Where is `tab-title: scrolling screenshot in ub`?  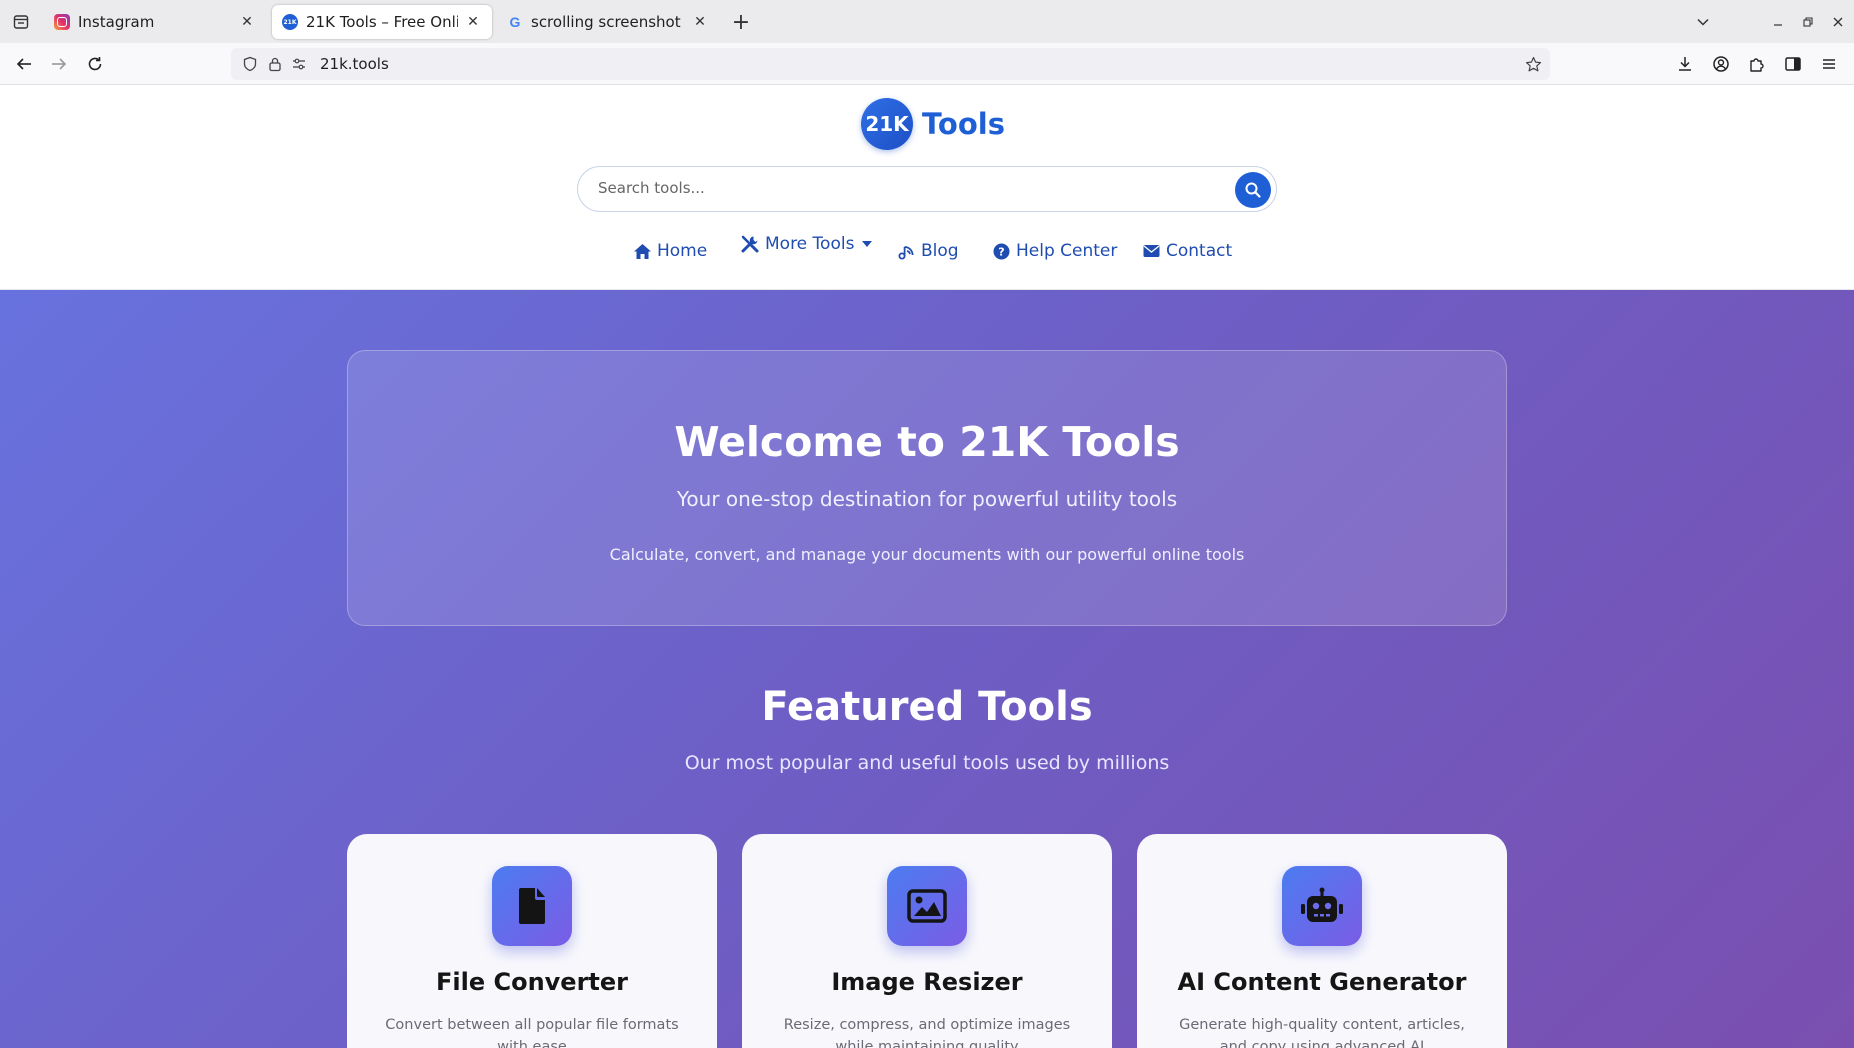
tab-title: scrolling screenshot in ub is located at coordinates (608, 22).